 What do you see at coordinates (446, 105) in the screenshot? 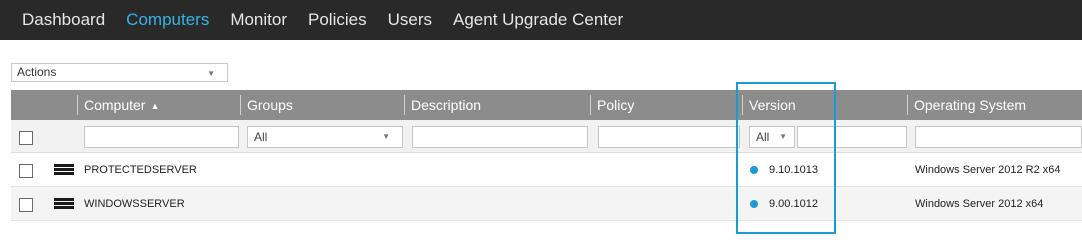
I see `column-label-description: Description` at bounding box center [446, 105].